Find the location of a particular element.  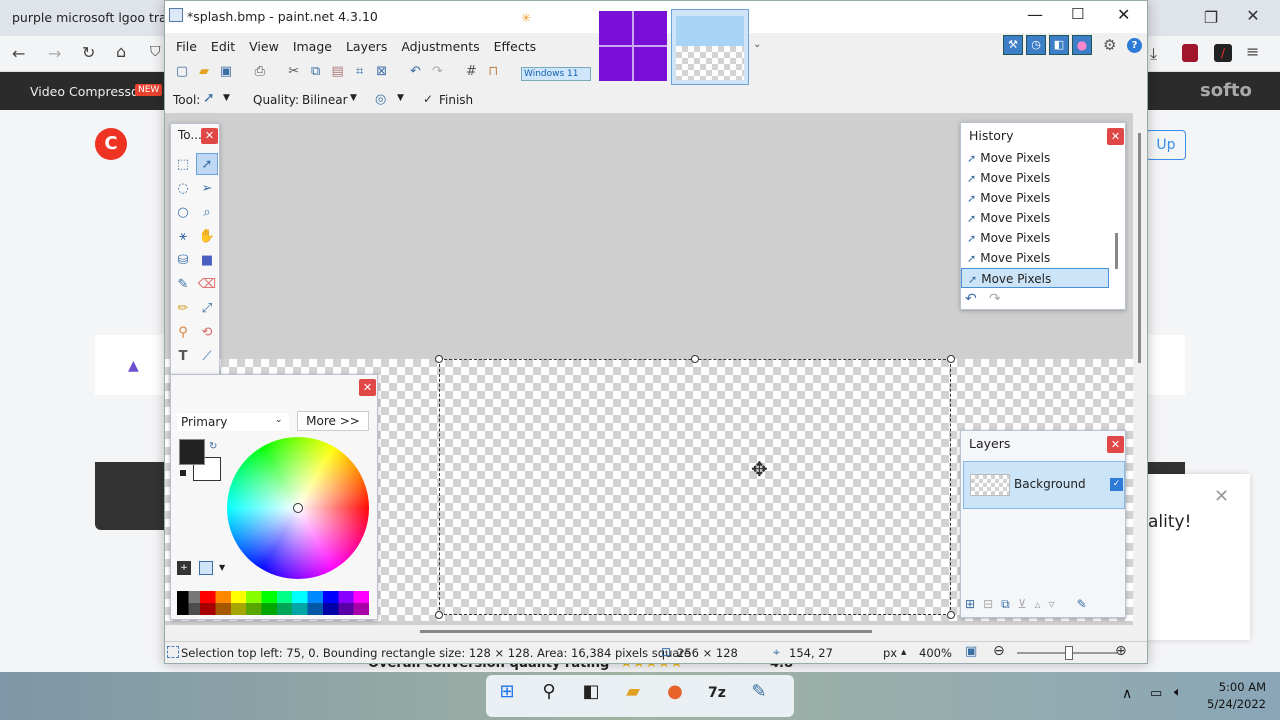

pencil-icon: ✏ is located at coordinates (183, 309).